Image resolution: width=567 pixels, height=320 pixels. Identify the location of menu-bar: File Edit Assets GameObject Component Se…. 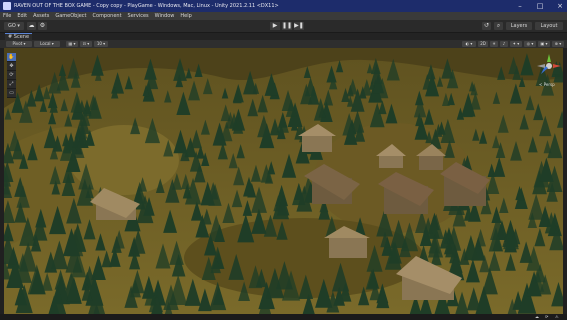
(283, 16).